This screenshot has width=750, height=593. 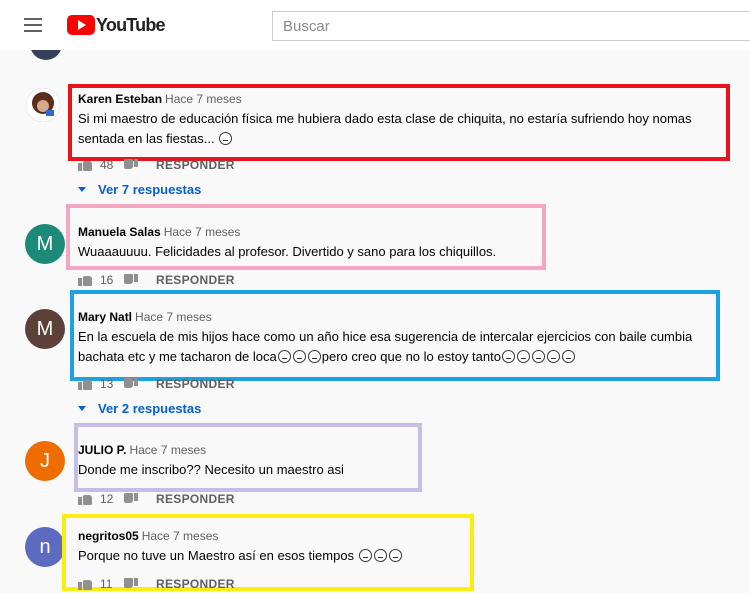 I want to click on top-bar: YouTube, so click(x=375, y=25).